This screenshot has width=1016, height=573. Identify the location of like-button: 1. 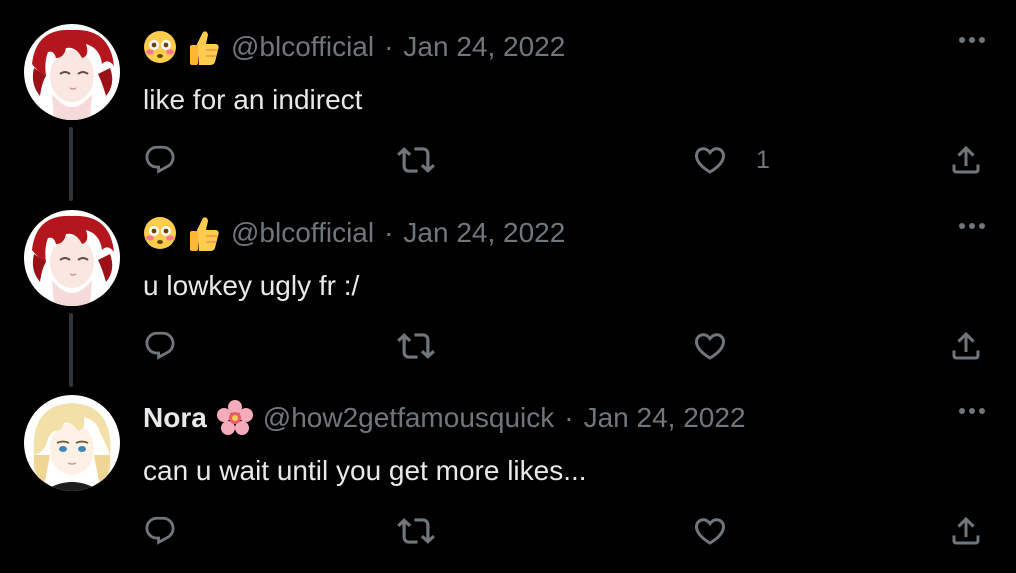
(731, 160).